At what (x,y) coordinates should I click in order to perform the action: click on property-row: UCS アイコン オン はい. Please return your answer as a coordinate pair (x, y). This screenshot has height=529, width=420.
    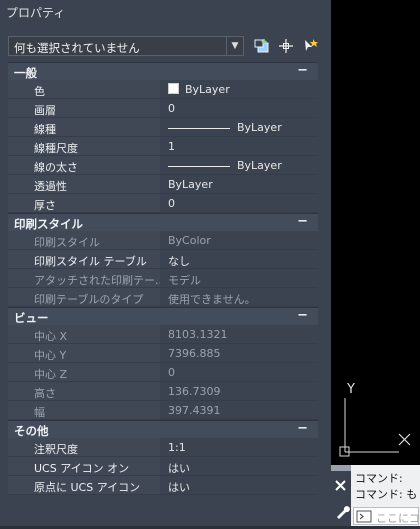
    Looking at the image, I should click on (163, 466).